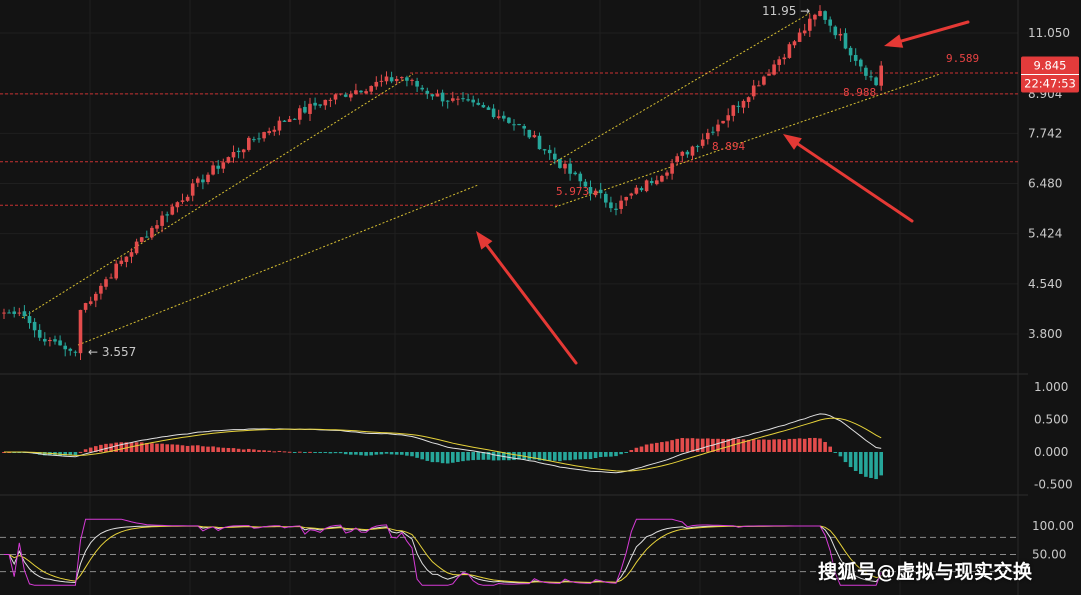 The height and width of the screenshot is (595, 1081). What do you see at coordinates (1049, 33) in the screenshot?
I see `price-axis-tick-label: 11.050` at bounding box center [1049, 33].